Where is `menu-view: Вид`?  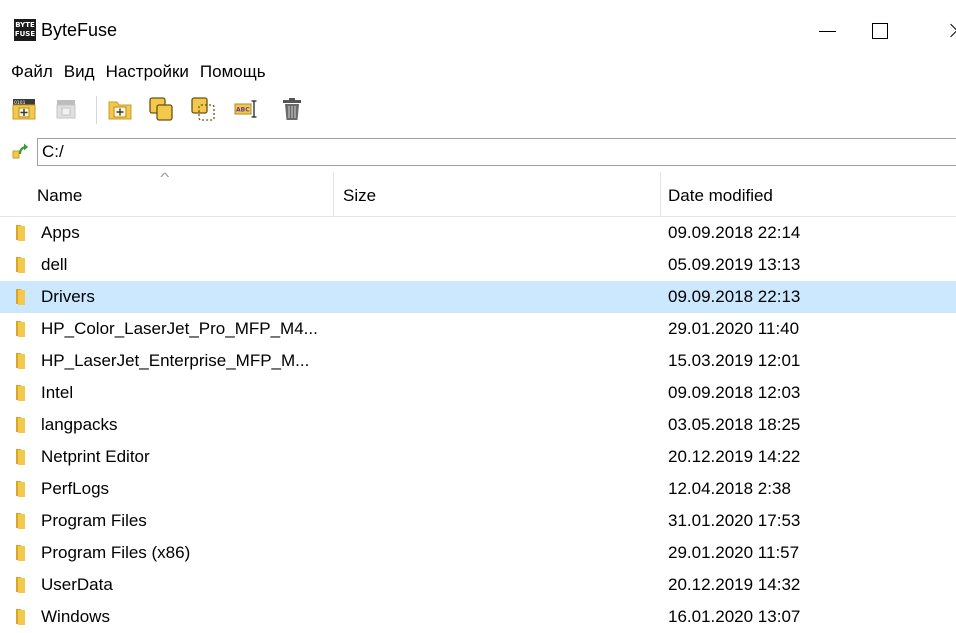 menu-view: Вид is located at coordinates (79, 72).